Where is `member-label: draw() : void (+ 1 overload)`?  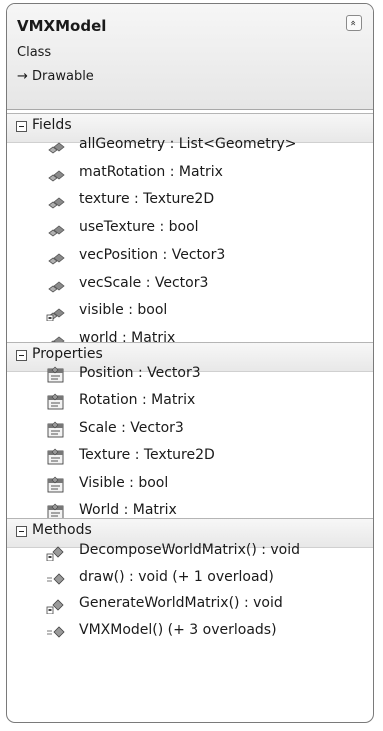
member-label: draw() : void (+ 1 overload) is located at coordinates (176, 576).